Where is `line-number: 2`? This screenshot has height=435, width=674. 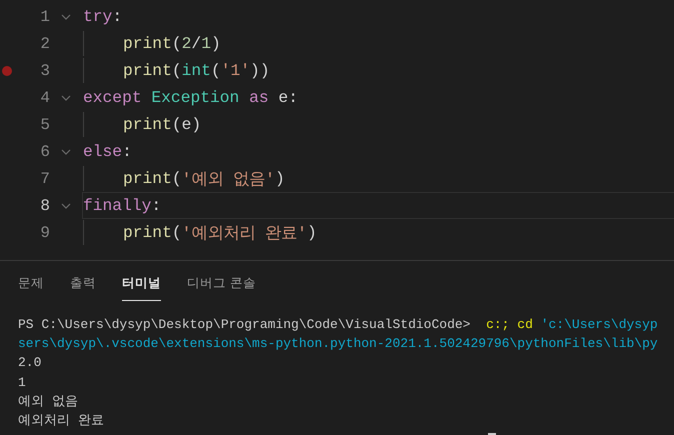
line-number: 2 is located at coordinates (44, 43).